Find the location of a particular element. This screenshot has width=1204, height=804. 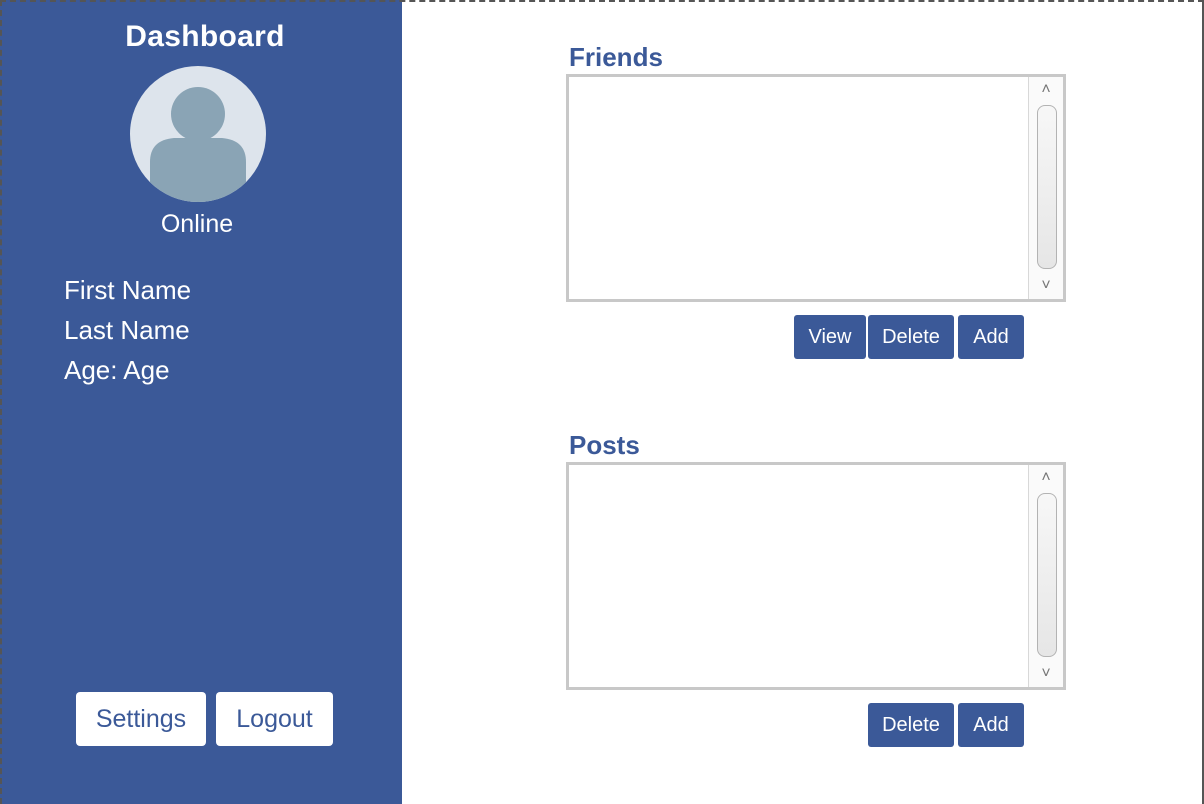

avatar is located at coordinates (198, 134).